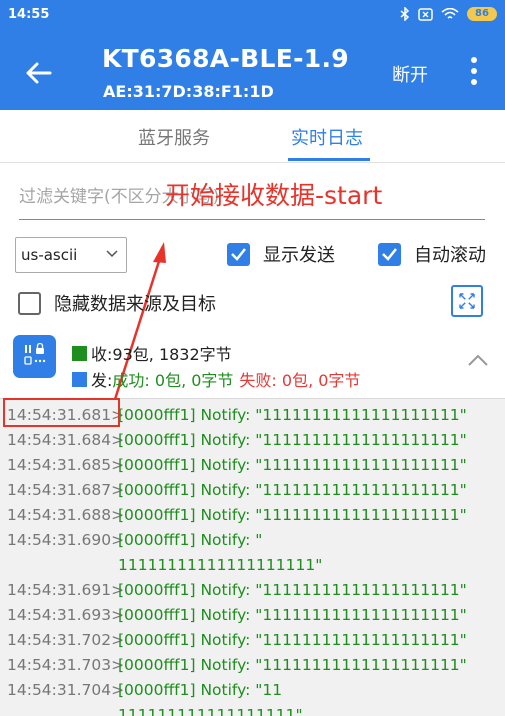 The height and width of the screenshot is (716, 505). I want to click on encoding-select: us-ascii, so click(71, 255).